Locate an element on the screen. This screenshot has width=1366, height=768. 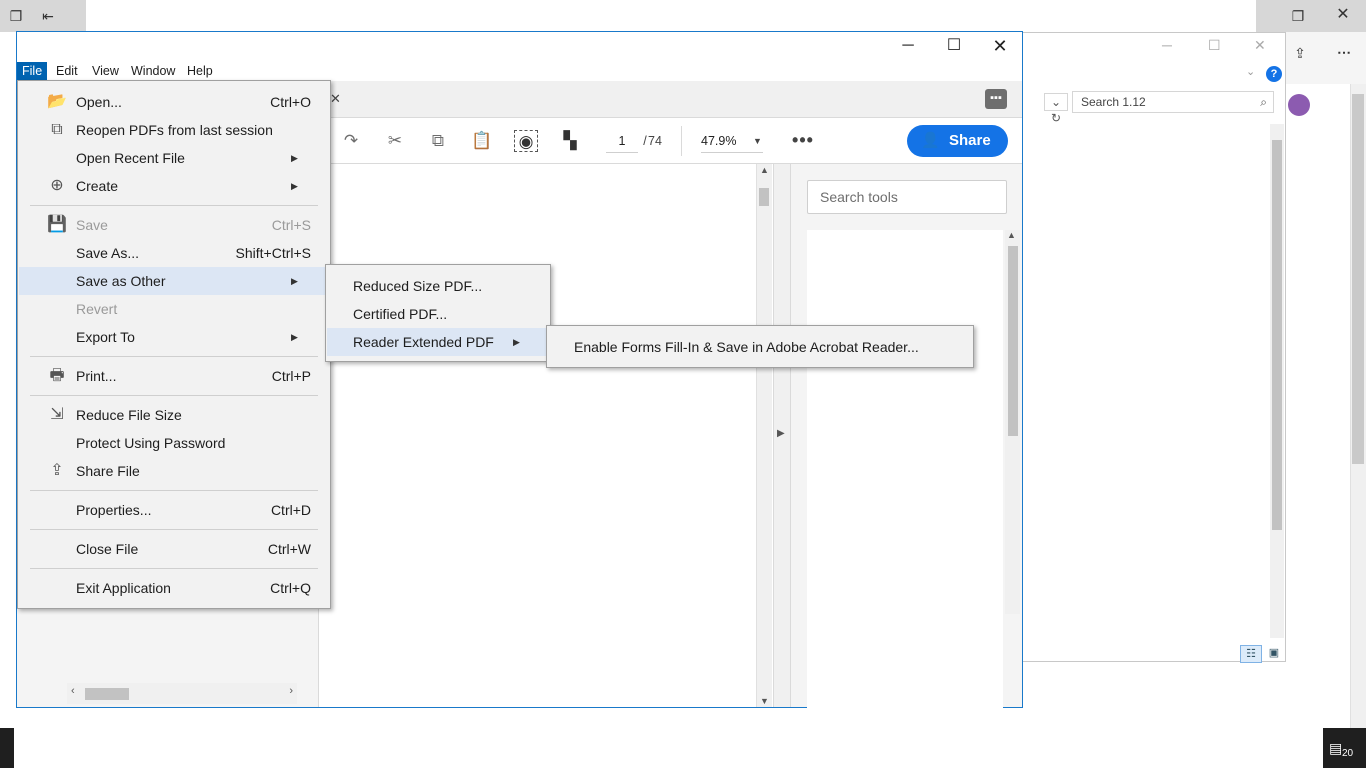
details-view-icon: ☷ is located at coordinates (1251, 654).